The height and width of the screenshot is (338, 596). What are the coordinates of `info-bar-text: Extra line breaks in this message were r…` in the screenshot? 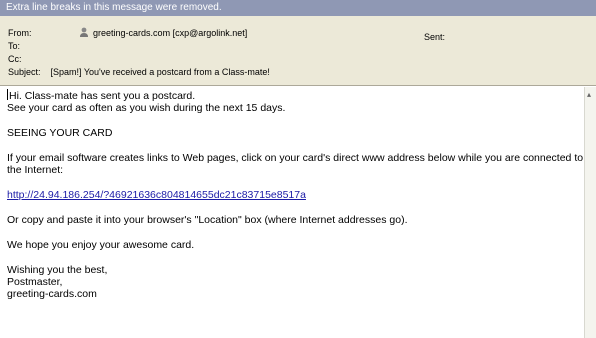 It's located at (114, 7).